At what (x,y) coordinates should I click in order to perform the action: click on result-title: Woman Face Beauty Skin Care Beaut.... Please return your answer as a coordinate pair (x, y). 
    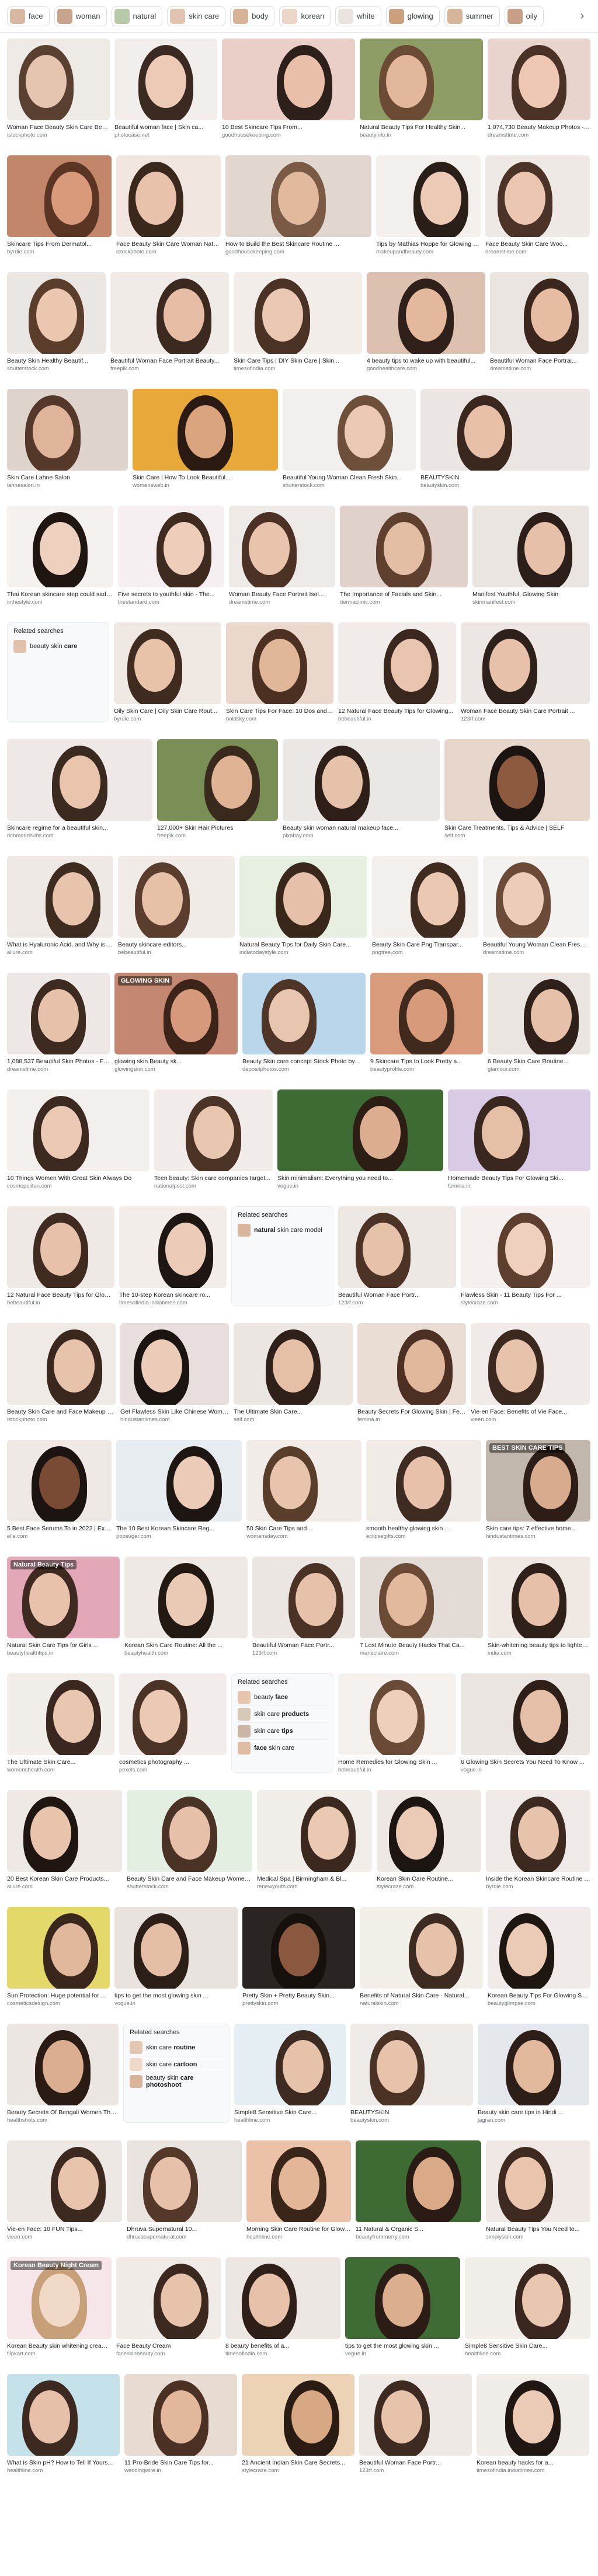
    Looking at the image, I should click on (58, 127).